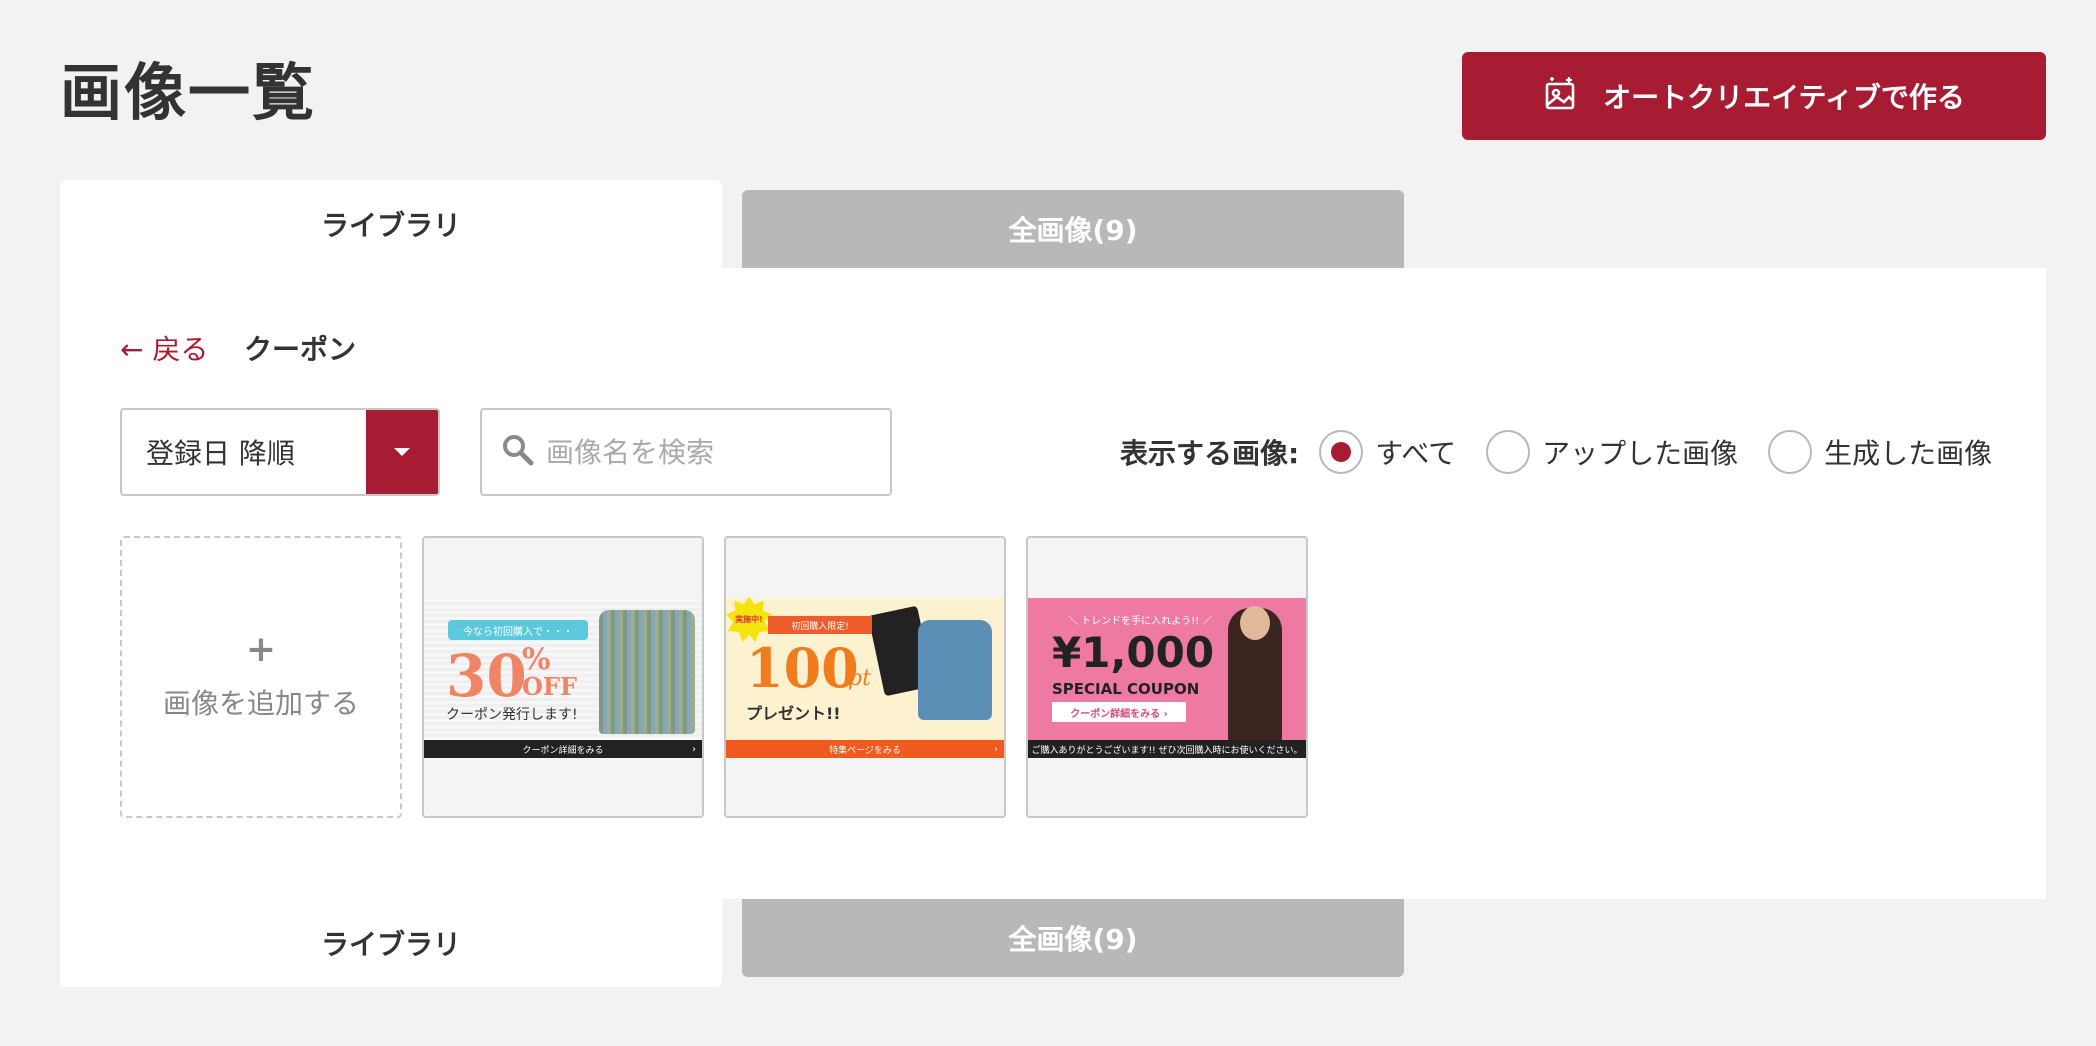 The width and height of the screenshot is (2096, 1046). I want to click on tab-library: ライブラリ, so click(391, 224).